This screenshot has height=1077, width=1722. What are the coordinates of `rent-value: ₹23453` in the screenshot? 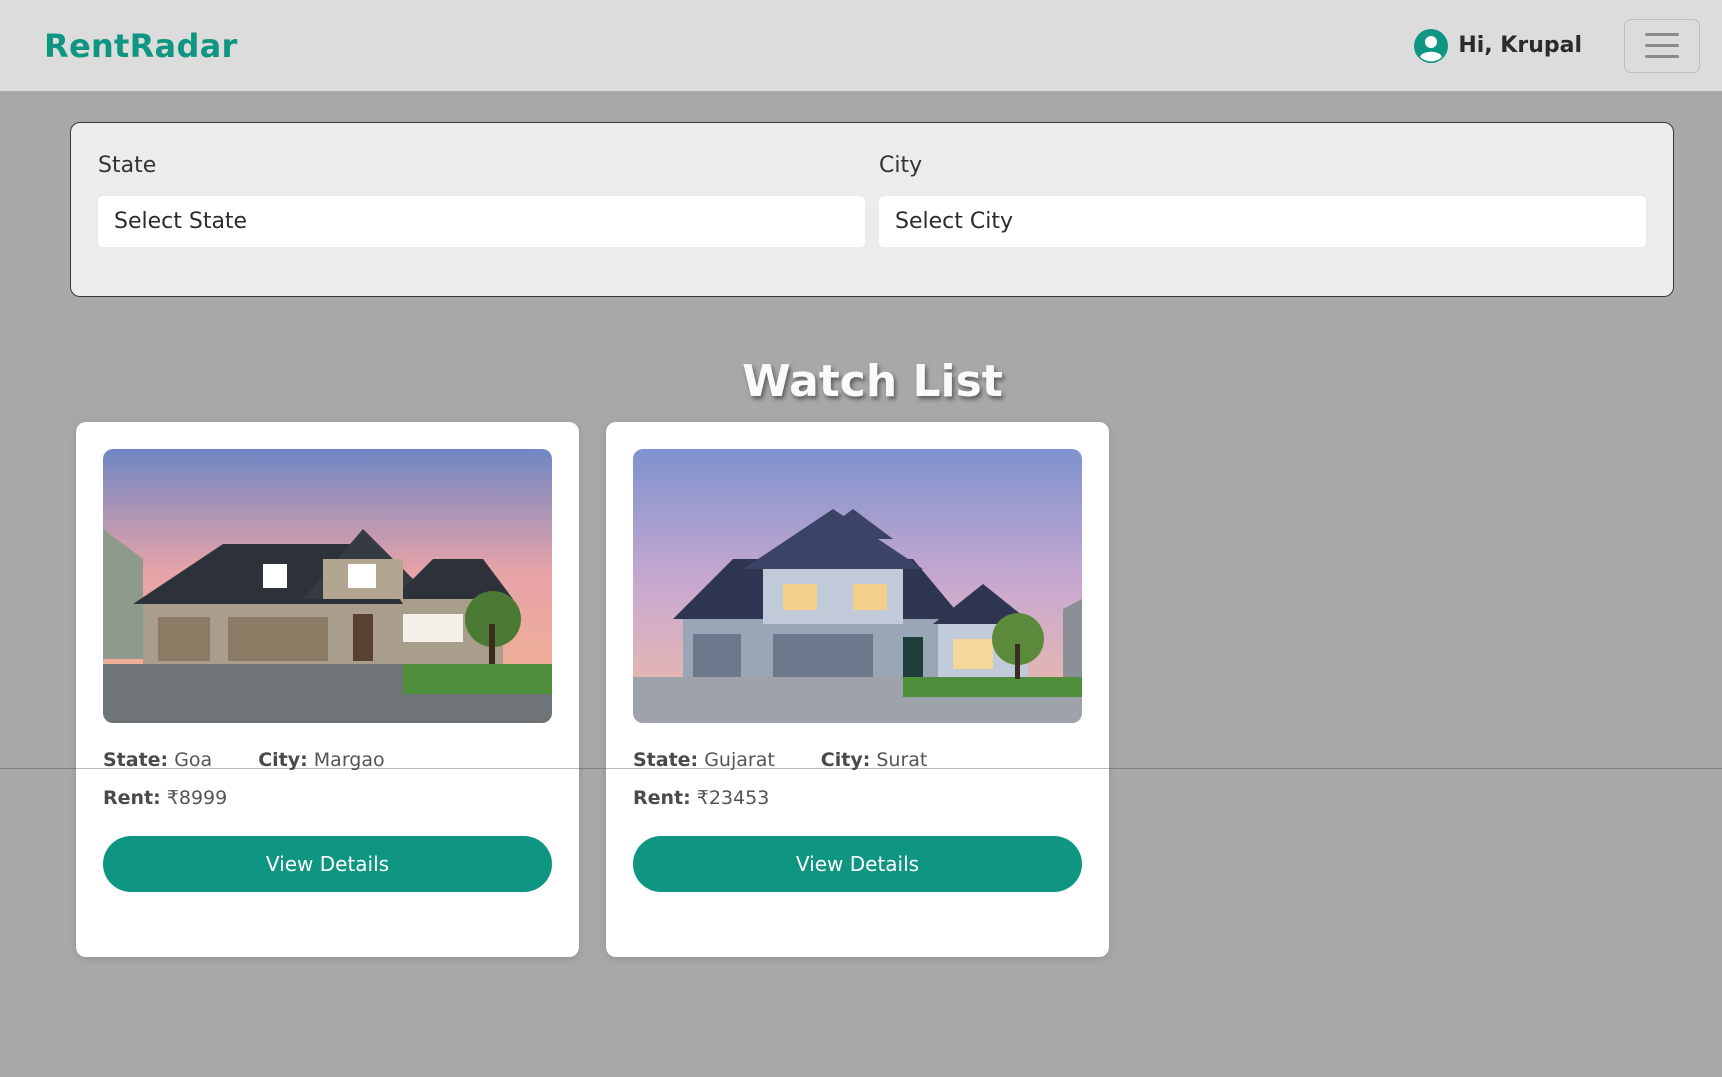 It's located at (733, 798).